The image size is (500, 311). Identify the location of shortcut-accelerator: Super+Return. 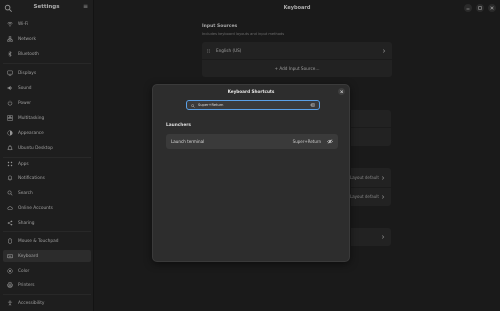
(306, 141).